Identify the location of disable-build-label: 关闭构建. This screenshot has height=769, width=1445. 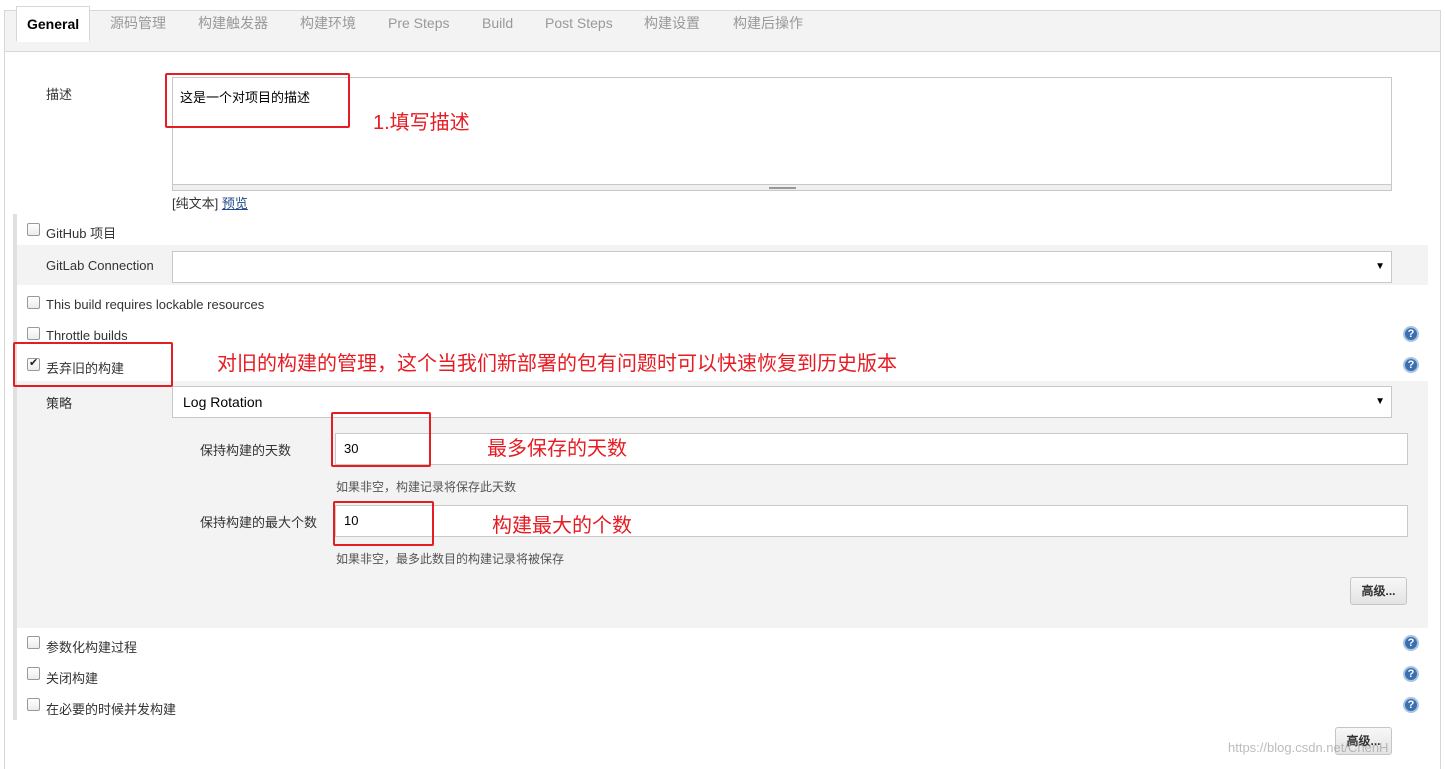
(72, 678).